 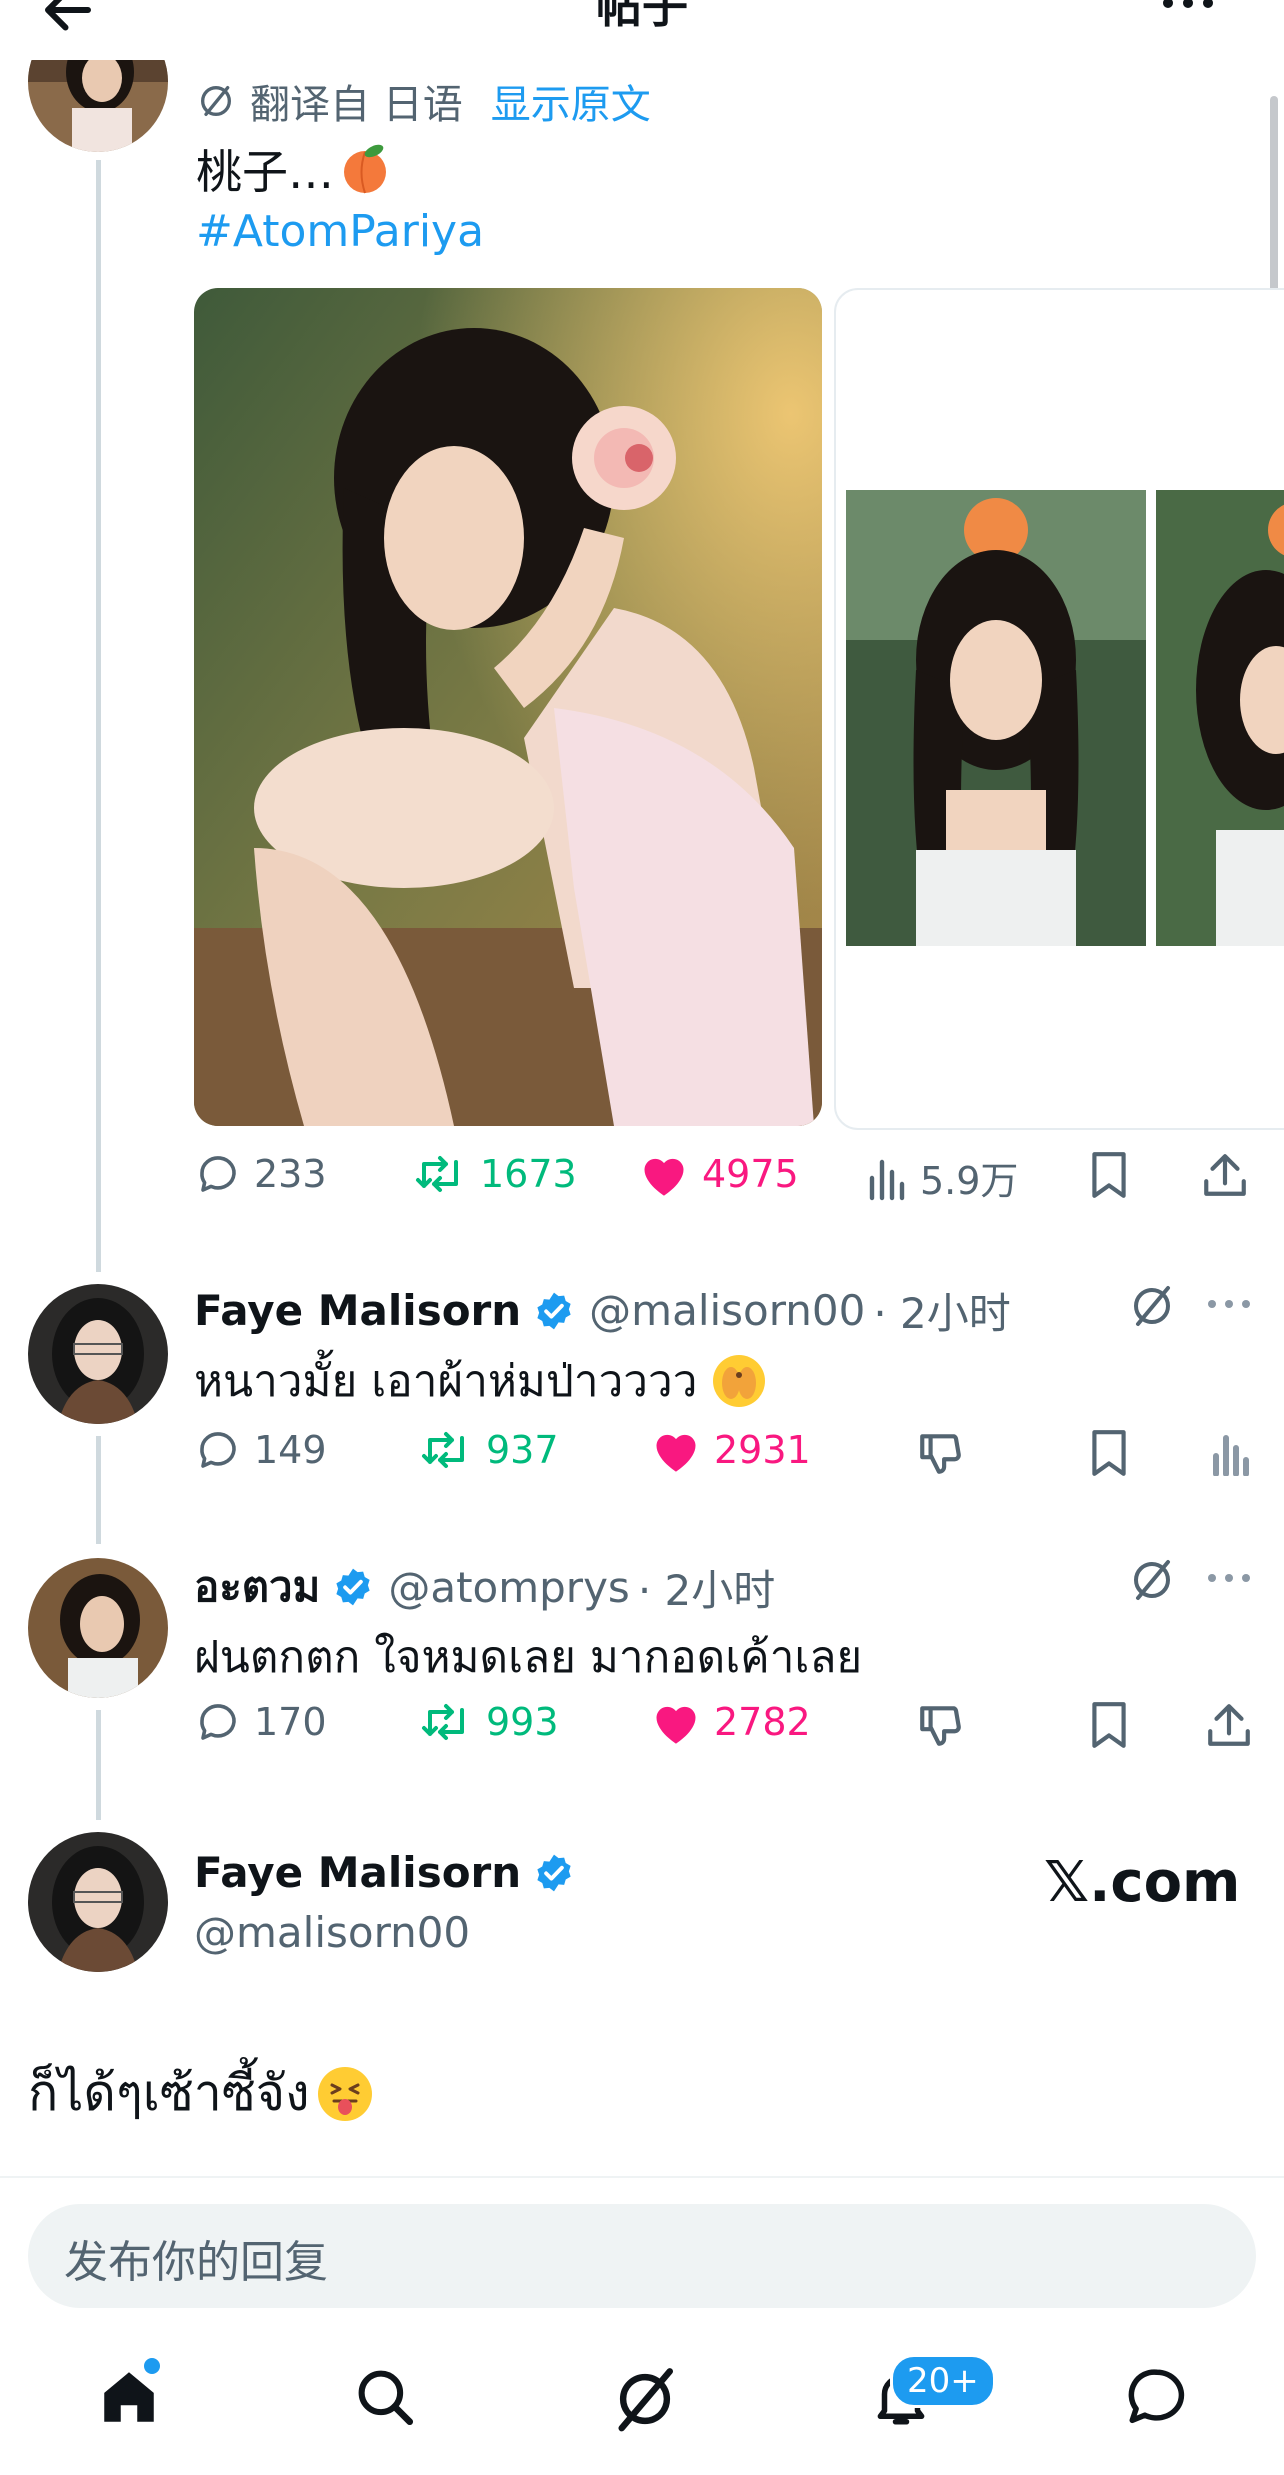 I want to click on translate-label: 翻译自 日语, so click(x=356, y=105).